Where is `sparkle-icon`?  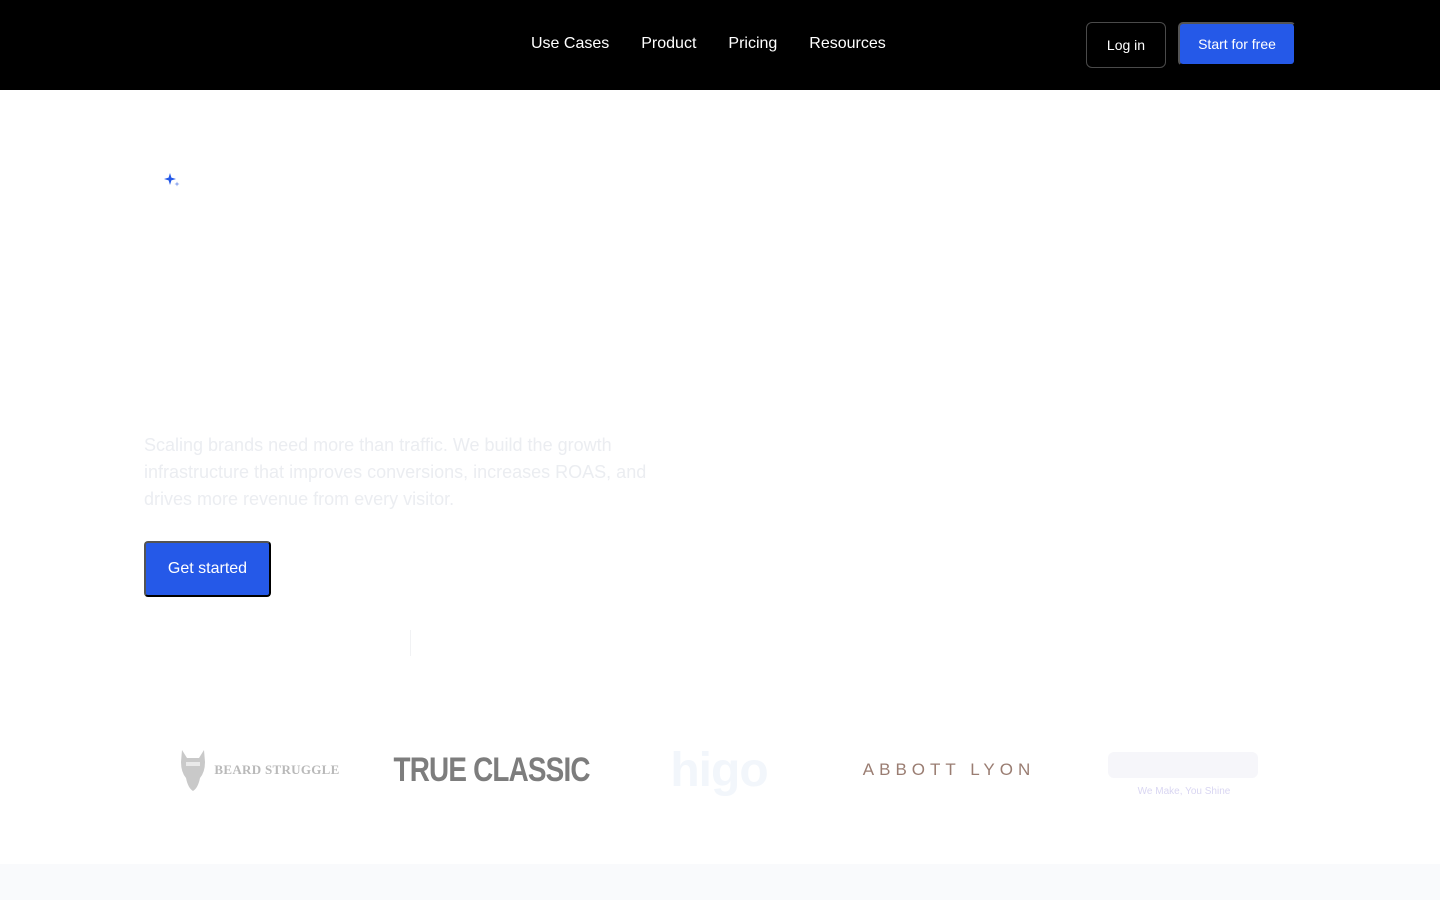 sparkle-icon is located at coordinates (172, 180).